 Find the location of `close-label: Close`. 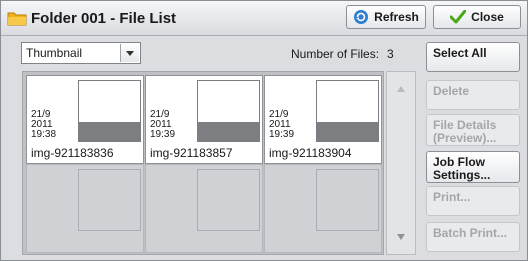

close-label: Close is located at coordinates (487, 17).